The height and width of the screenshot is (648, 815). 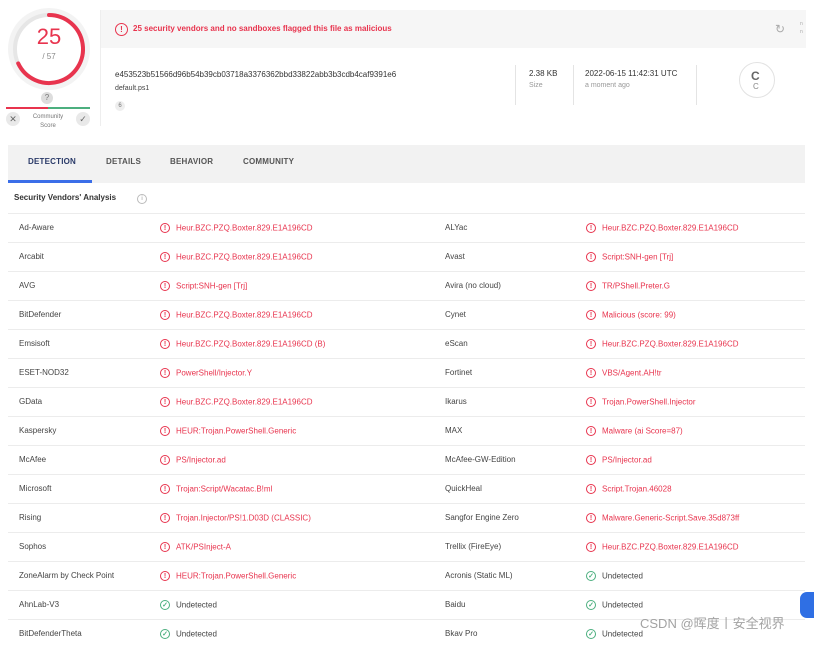 What do you see at coordinates (473, 285) in the screenshot?
I see `vendor-name: Avira (no cloud)` at bounding box center [473, 285].